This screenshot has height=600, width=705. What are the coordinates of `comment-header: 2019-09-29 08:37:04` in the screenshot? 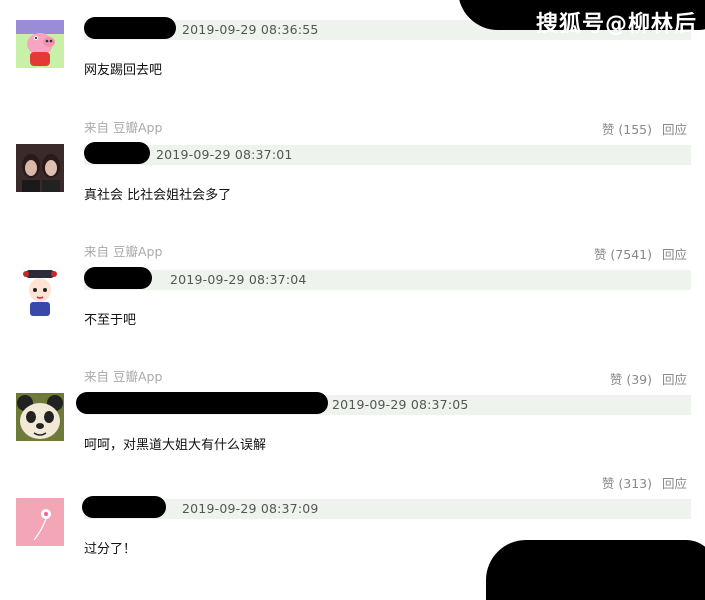 It's located at (387, 278).